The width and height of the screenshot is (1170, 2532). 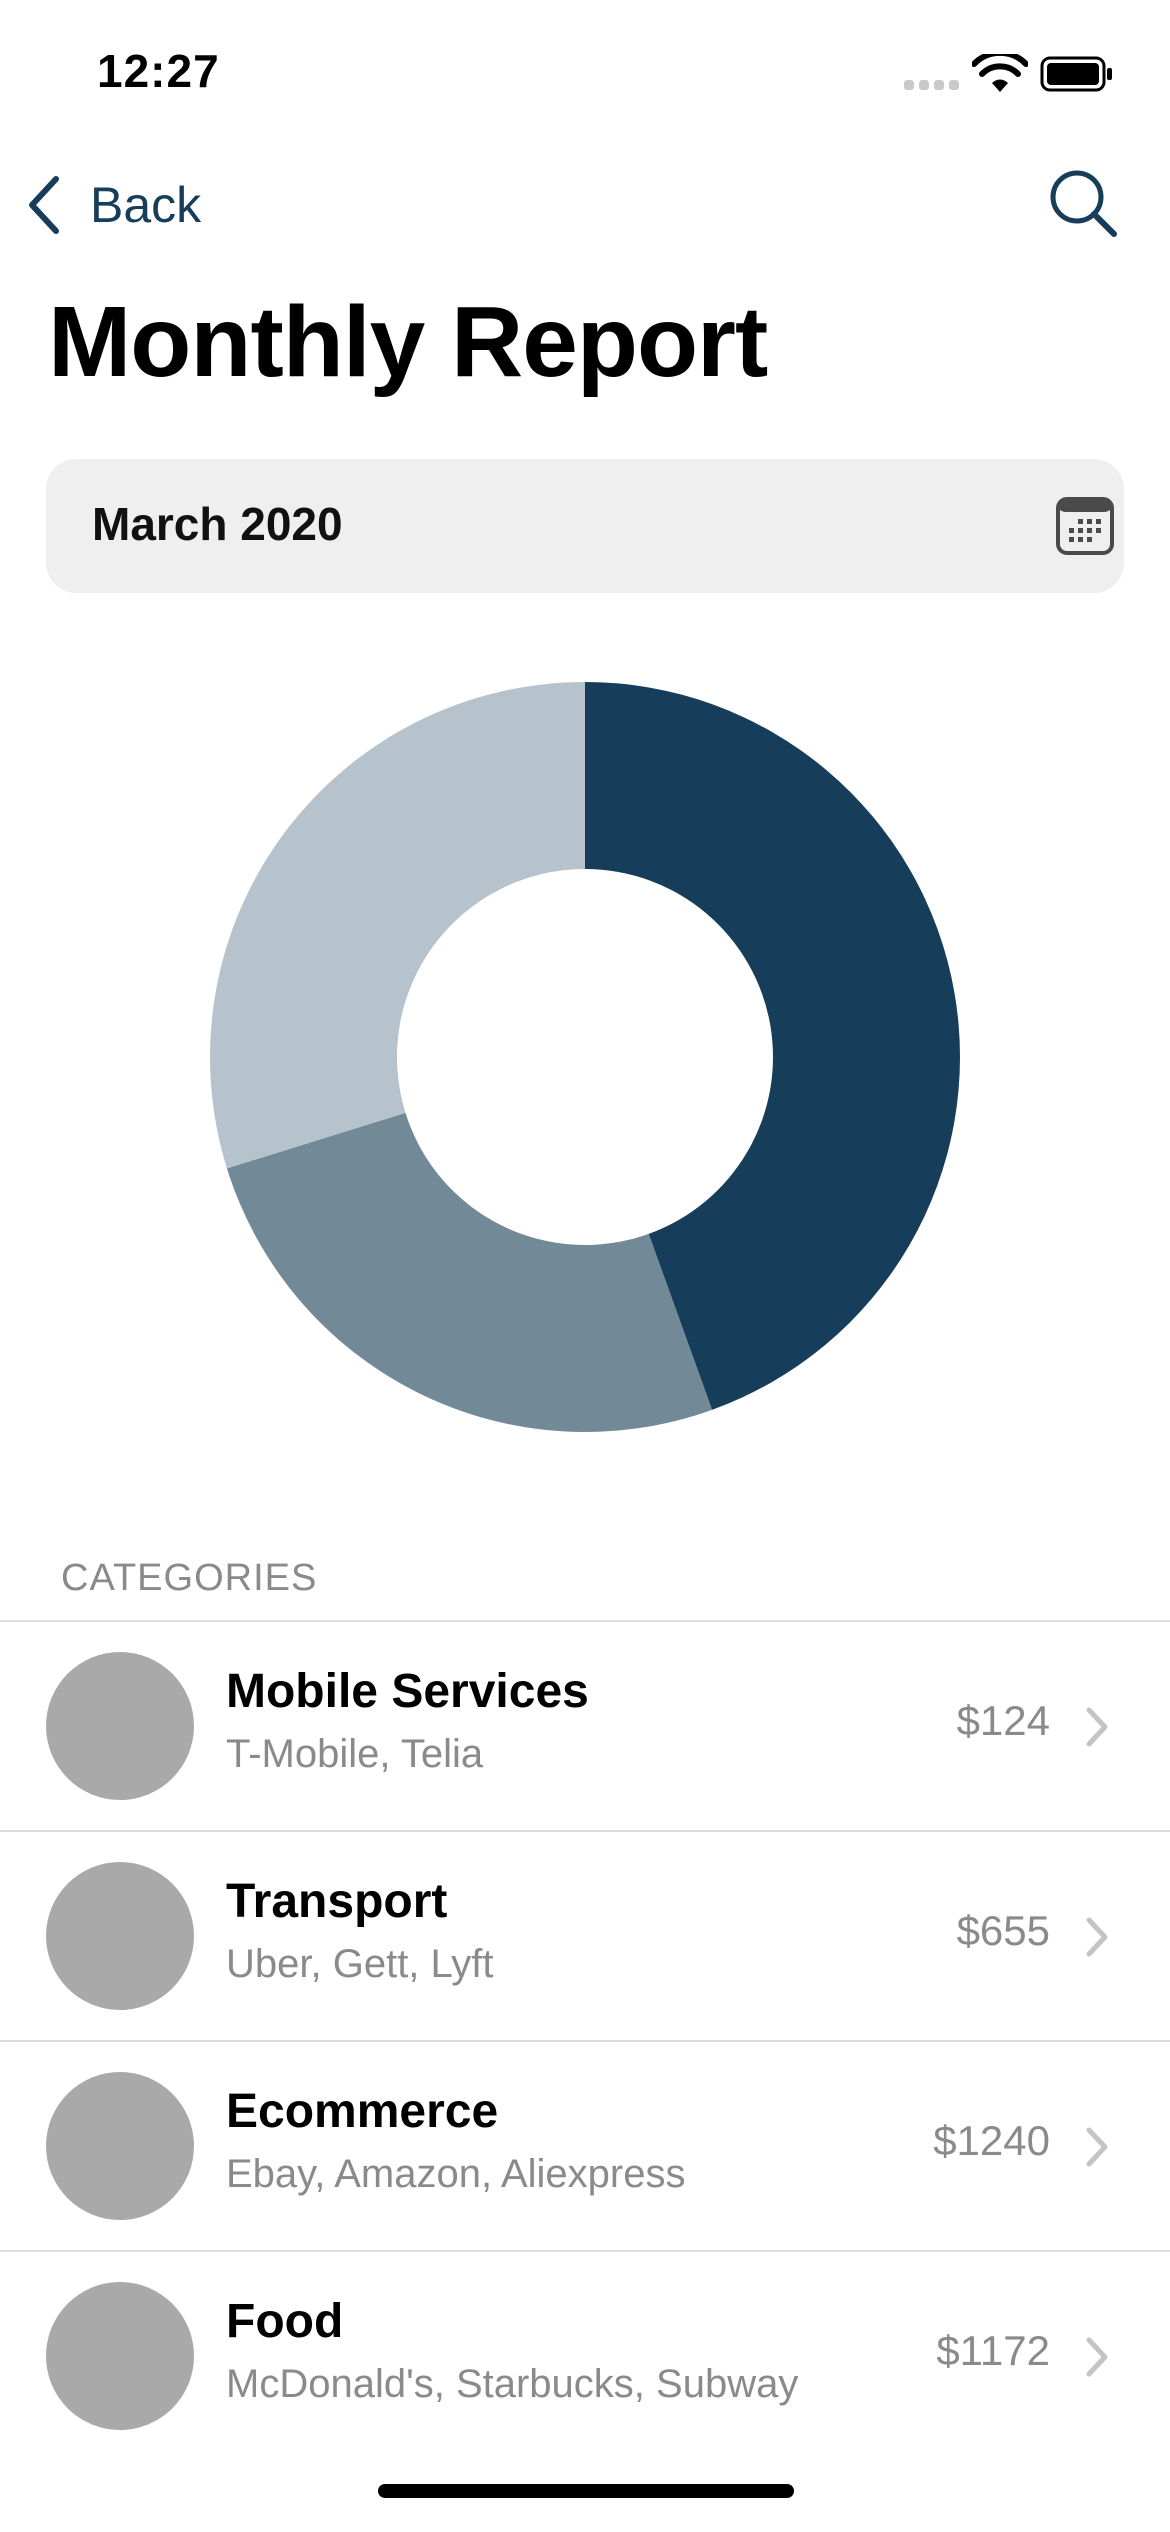 I want to click on category-title: Mobile Services, so click(x=407, y=1691).